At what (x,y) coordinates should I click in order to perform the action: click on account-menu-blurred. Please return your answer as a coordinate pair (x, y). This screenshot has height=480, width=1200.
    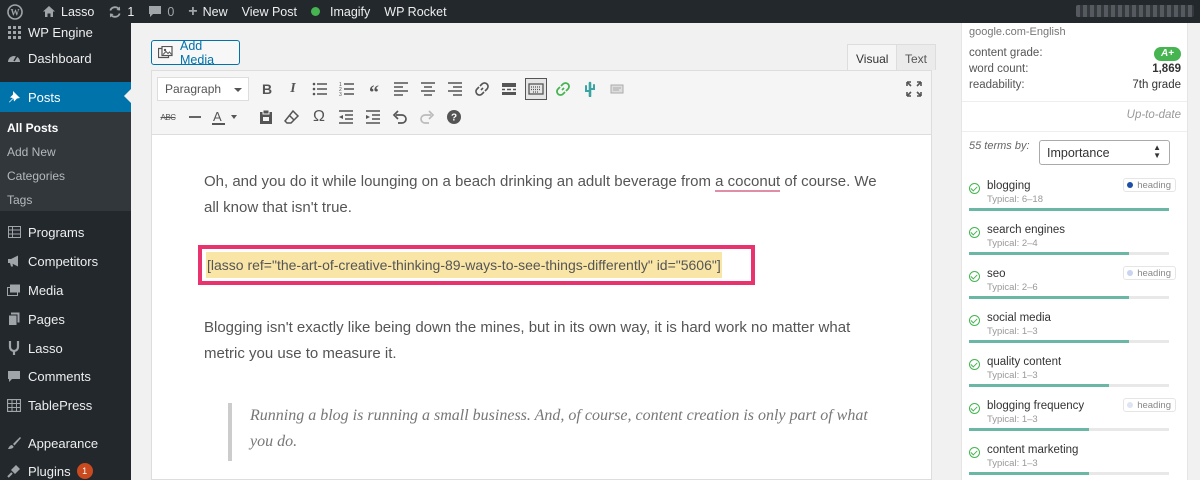
    Looking at the image, I should click on (1135, 11).